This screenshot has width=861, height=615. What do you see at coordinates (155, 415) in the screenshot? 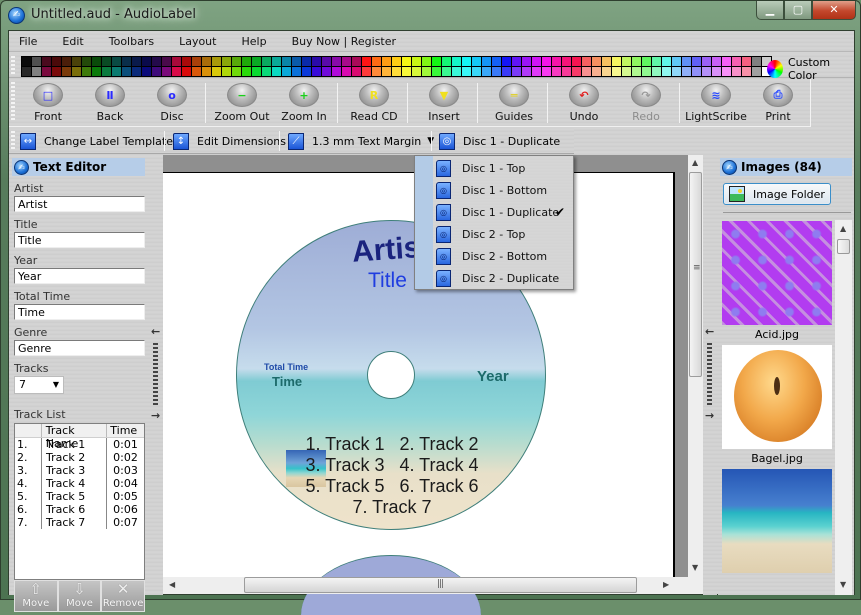
I see `arrow-right-icon: →` at bounding box center [155, 415].